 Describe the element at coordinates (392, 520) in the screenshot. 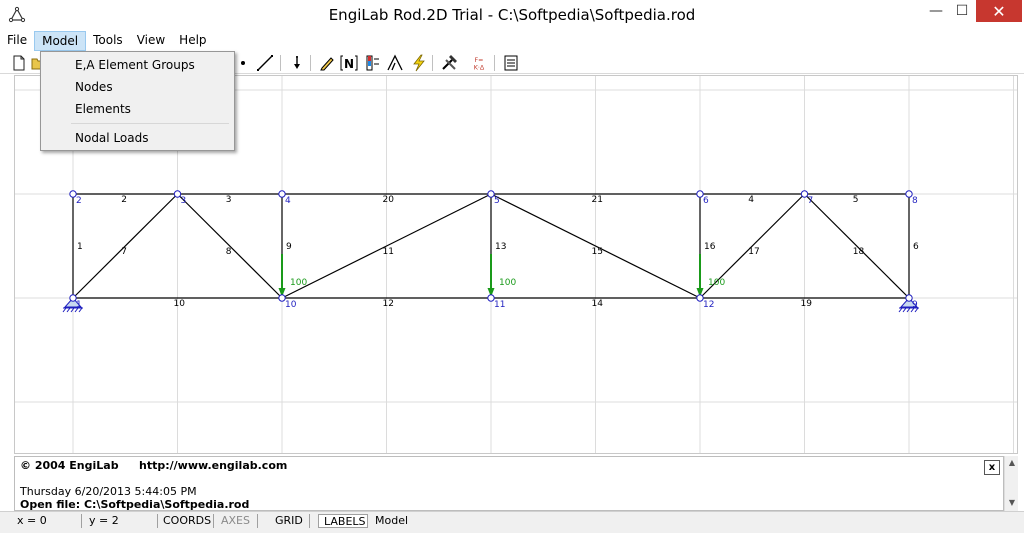

I see `status-mode: Model` at that location.